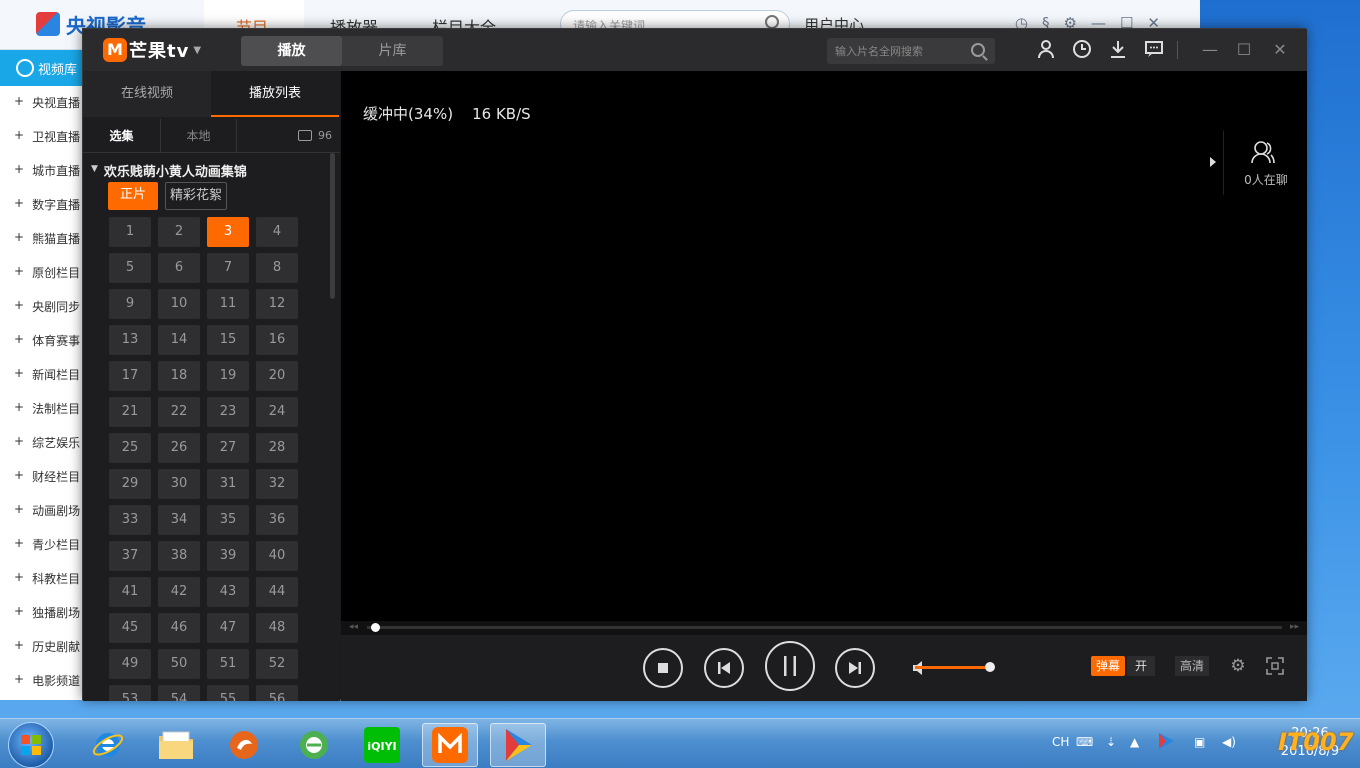  What do you see at coordinates (130, 268) in the screenshot?
I see `episode-button: 5` at bounding box center [130, 268].